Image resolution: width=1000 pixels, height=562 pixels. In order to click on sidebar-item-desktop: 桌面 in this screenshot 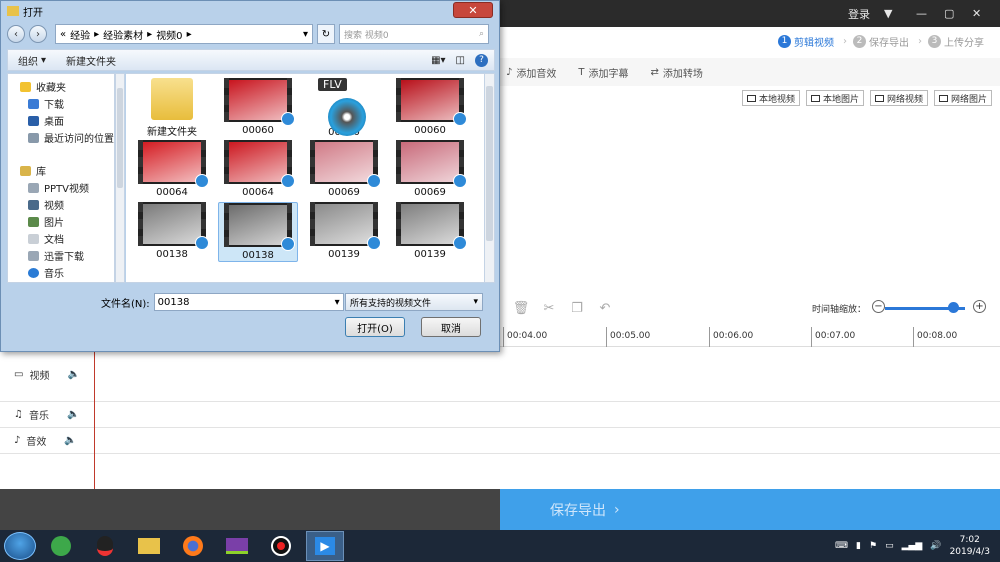, I will do `click(61, 120)`.